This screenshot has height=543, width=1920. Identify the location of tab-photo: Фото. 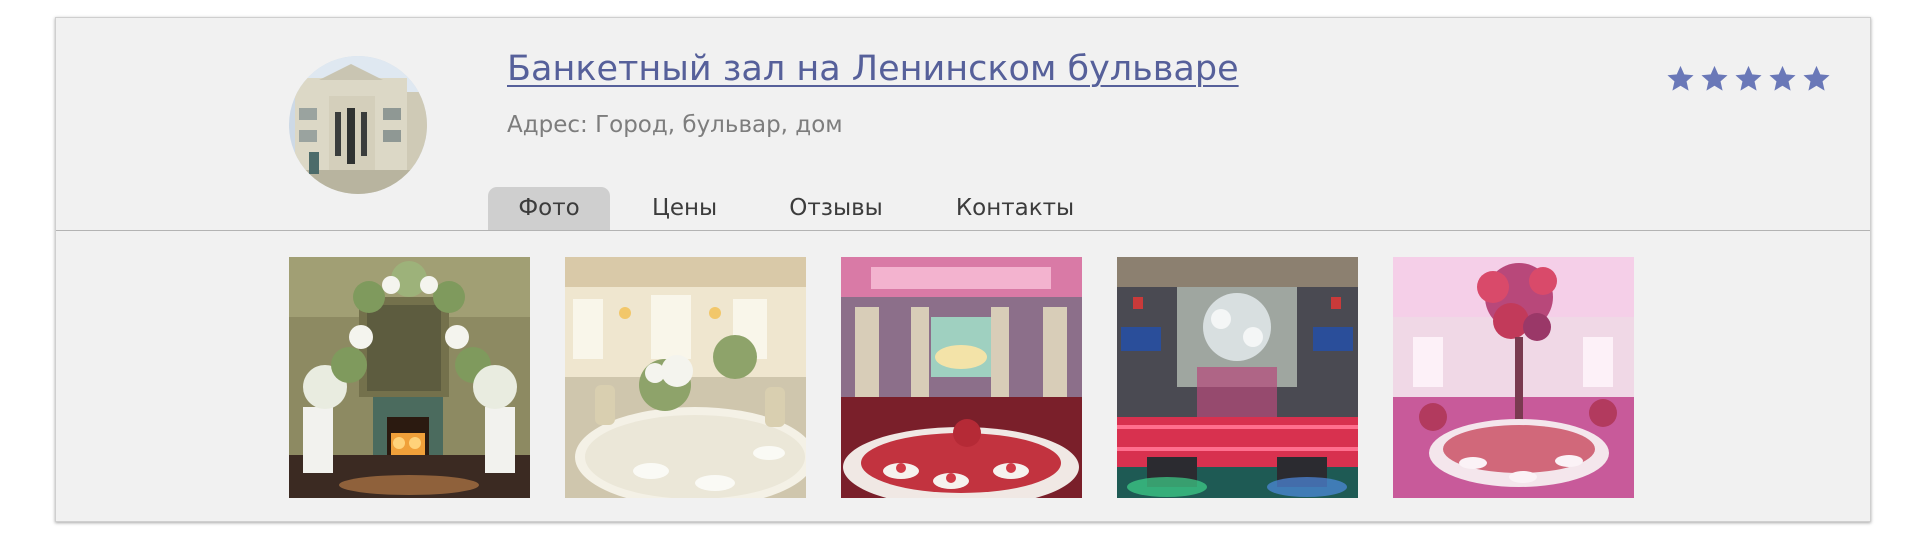
(549, 208).